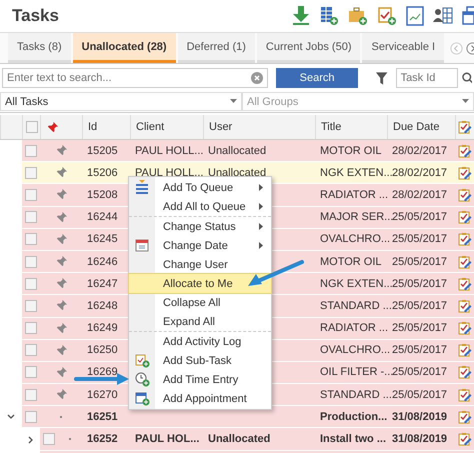  I want to click on id-cell: 16247, so click(102, 284).